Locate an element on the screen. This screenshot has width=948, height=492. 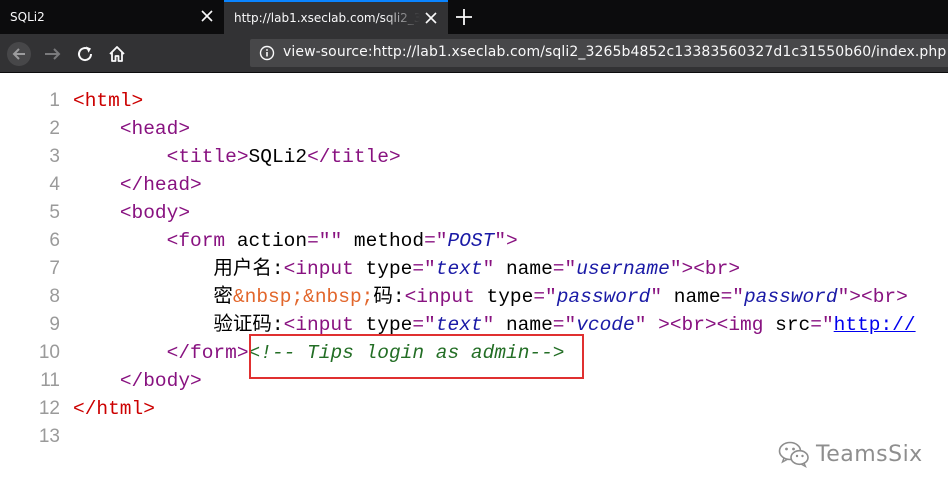
source-token: </form> is located at coordinates (207, 353).